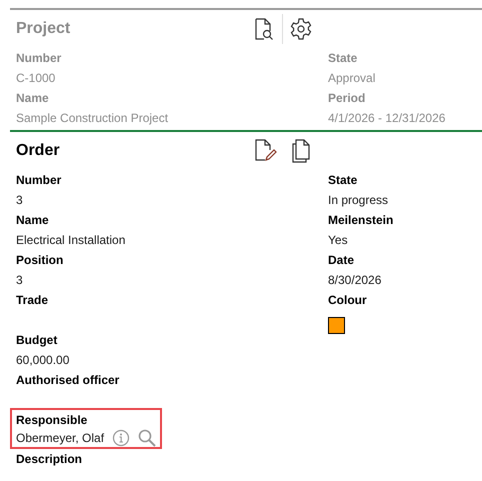  I want to click on field-value: 60,000.00, so click(43, 360).